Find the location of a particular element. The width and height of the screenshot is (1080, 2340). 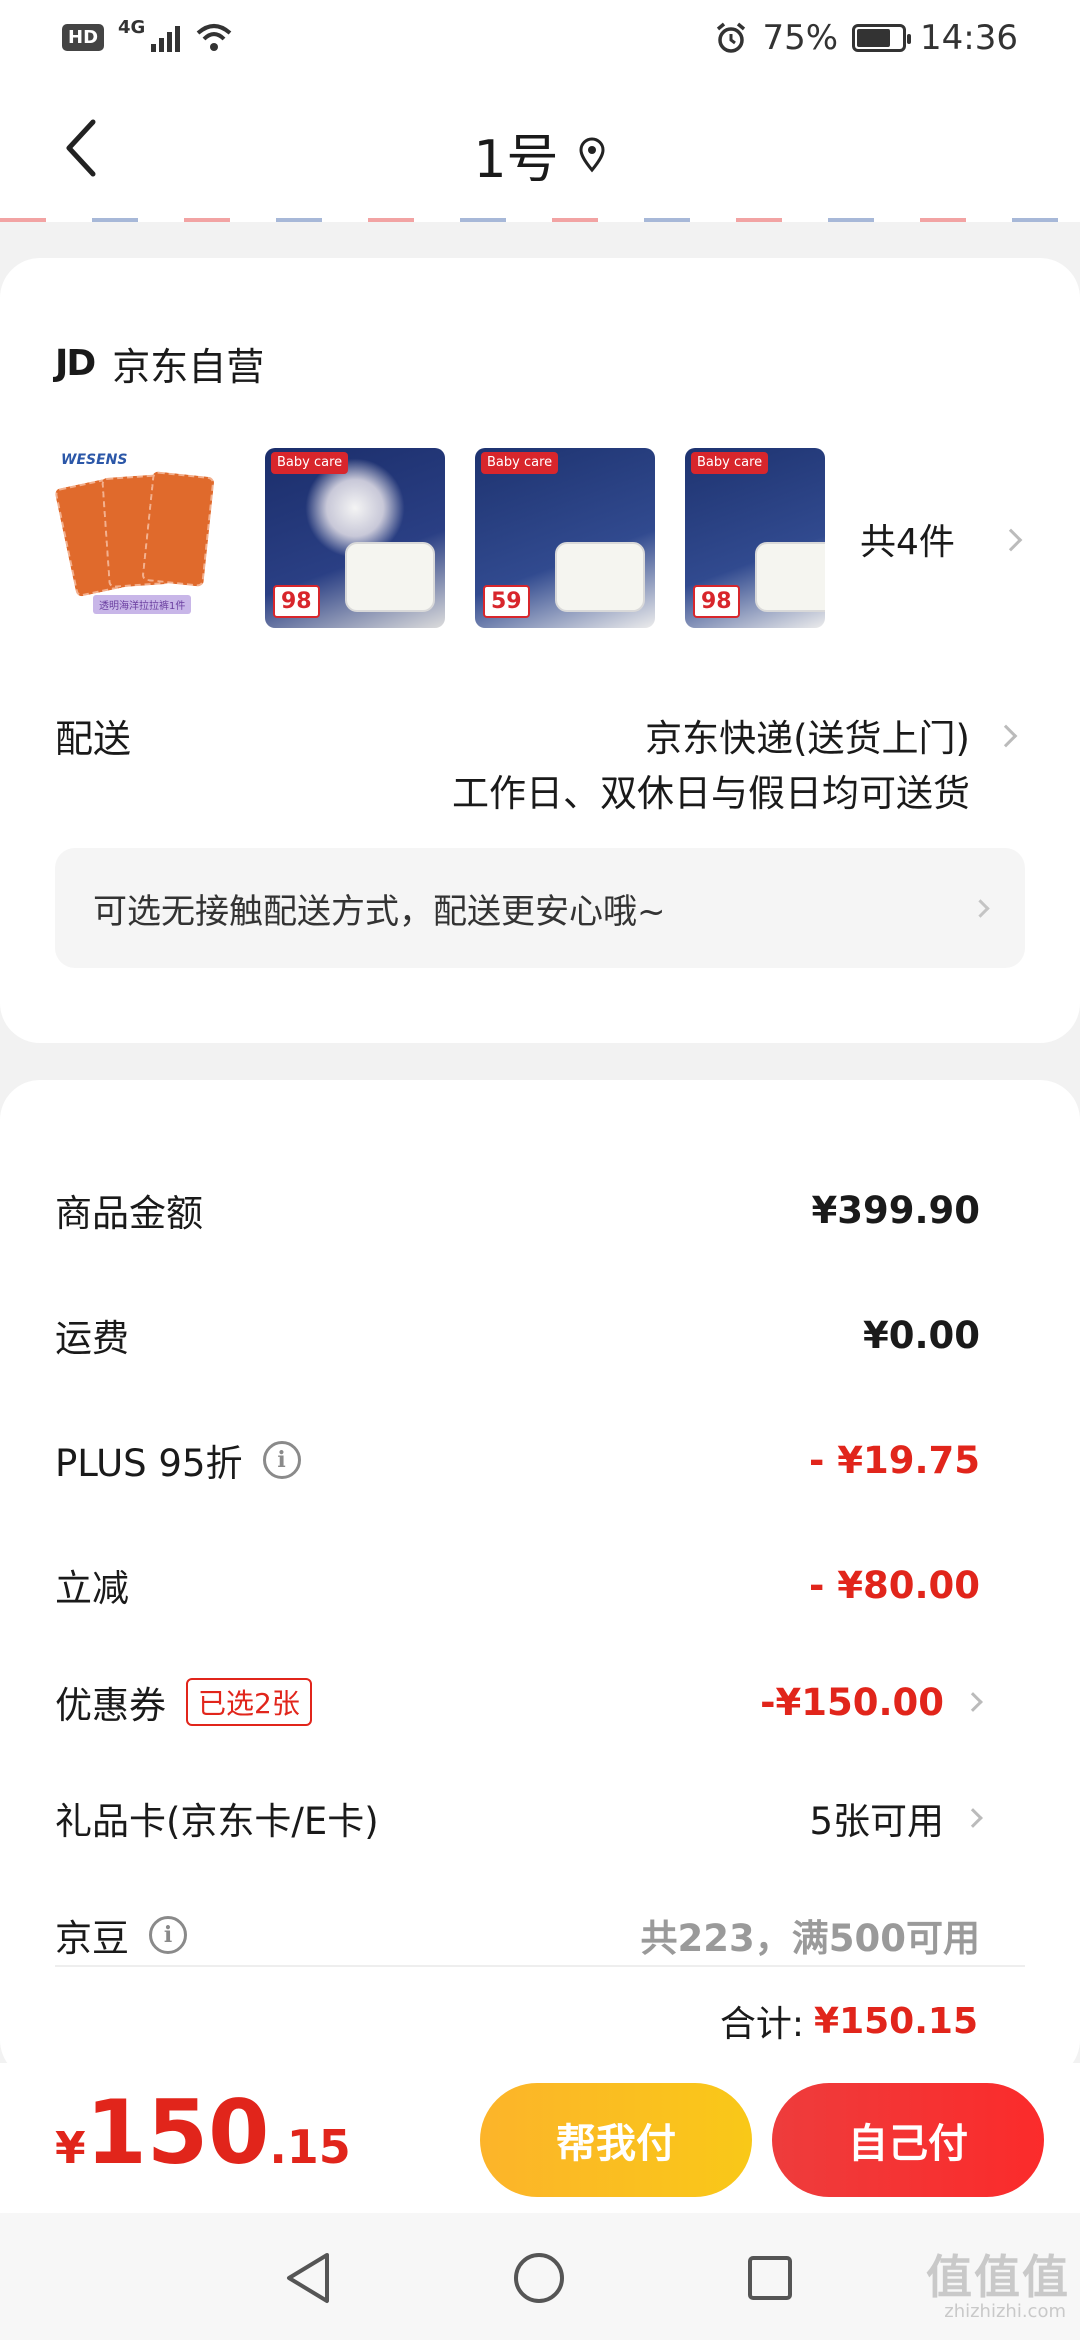

plus-discount-value: - ¥19.75 is located at coordinates (894, 1460).